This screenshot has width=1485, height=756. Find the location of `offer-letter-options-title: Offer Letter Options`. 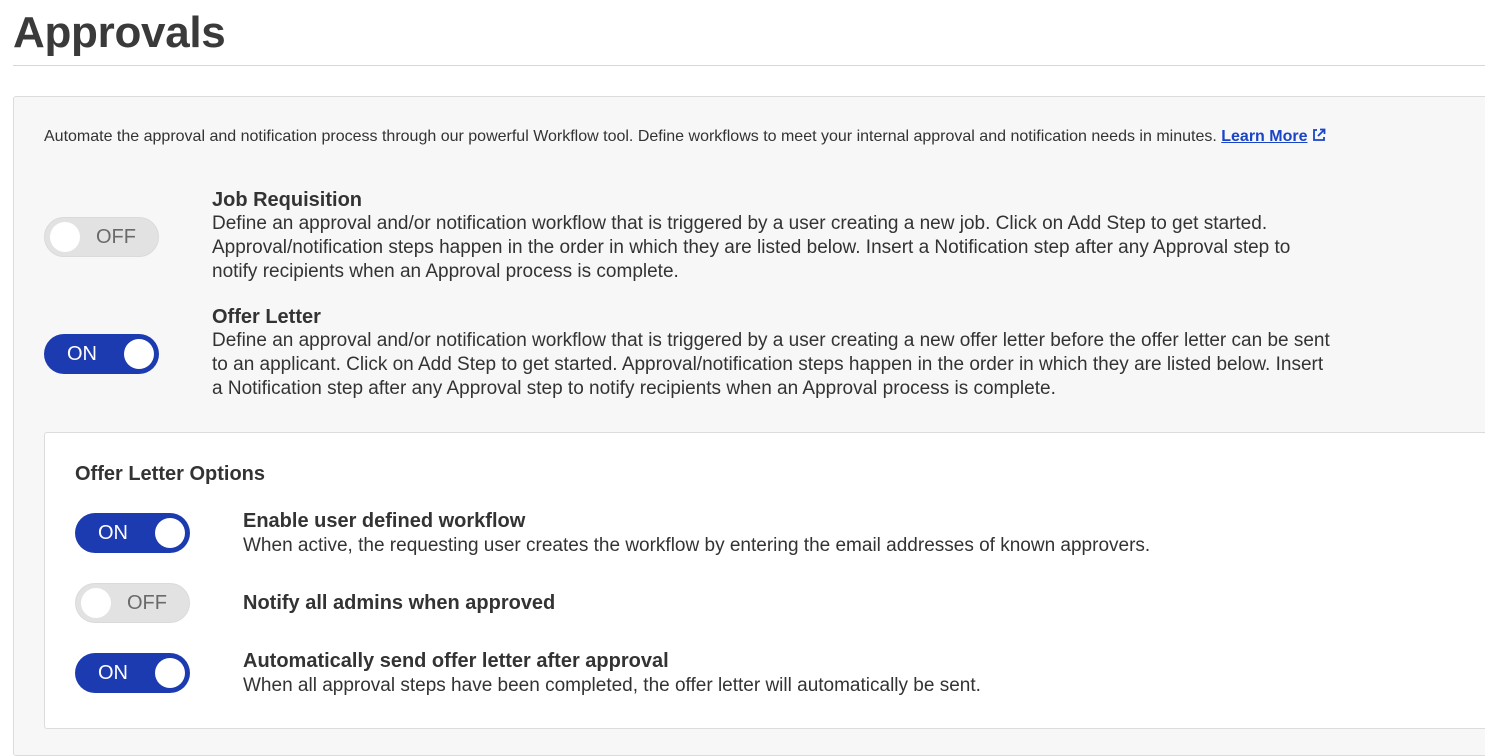

offer-letter-options-title: Offer Letter Options is located at coordinates (170, 474).